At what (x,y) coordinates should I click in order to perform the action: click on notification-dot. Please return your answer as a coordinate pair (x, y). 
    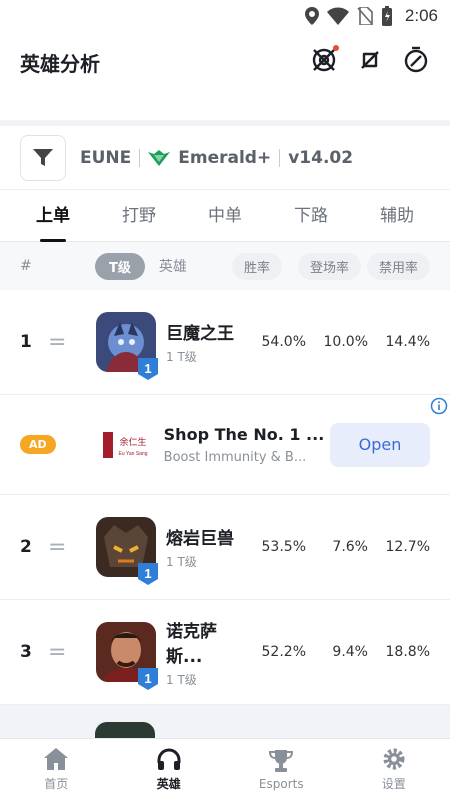
    Looking at the image, I should click on (336, 48).